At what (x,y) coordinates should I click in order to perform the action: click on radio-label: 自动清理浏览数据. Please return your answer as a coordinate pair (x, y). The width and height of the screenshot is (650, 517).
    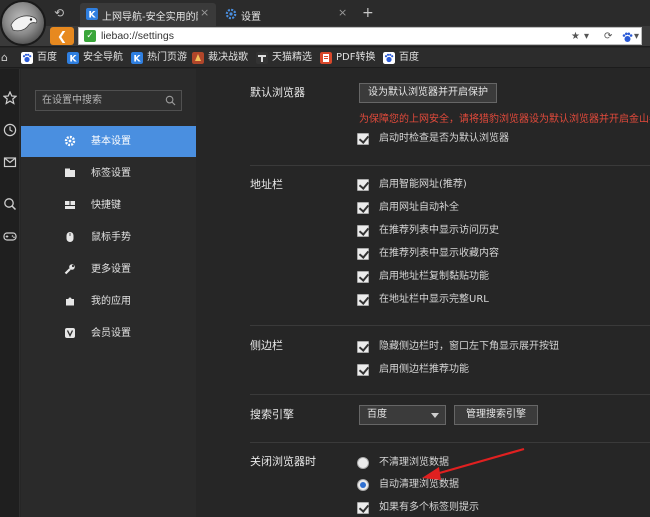
    Looking at the image, I should click on (419, 484).